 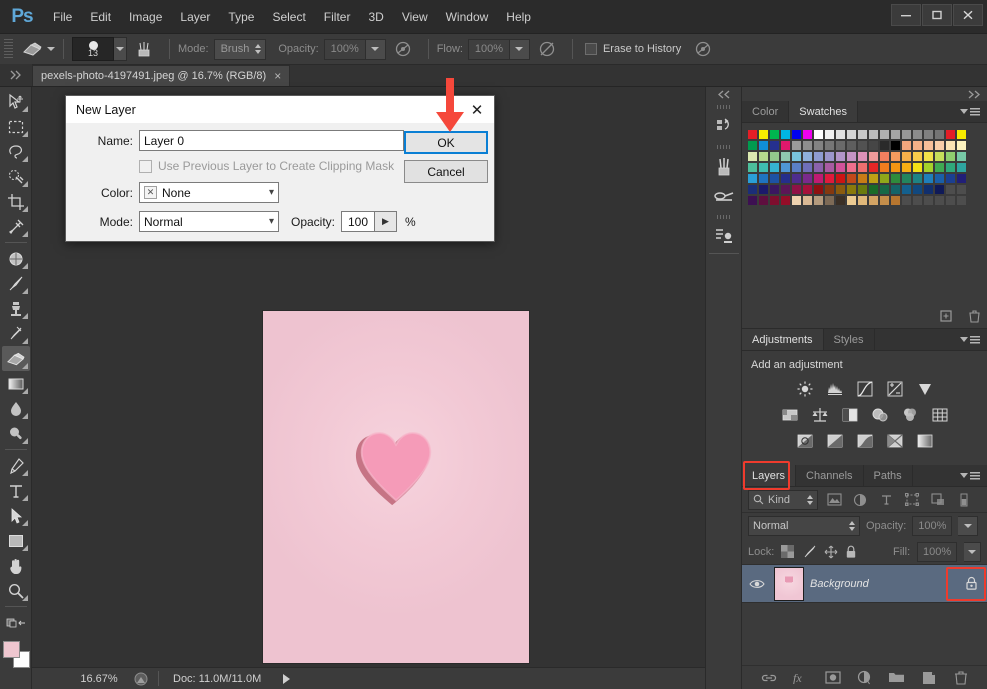 I want to click on maximize-button, so click(x=937, y=15).